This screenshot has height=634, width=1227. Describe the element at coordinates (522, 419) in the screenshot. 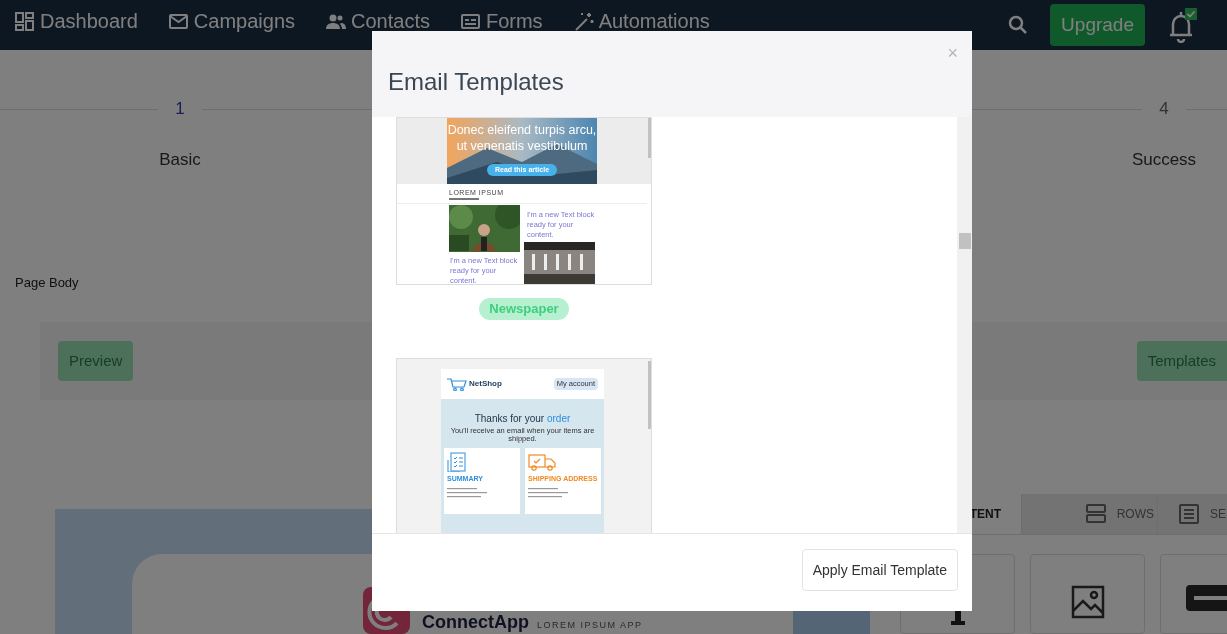

I see `email-heading: Thanks for your order` at that location.